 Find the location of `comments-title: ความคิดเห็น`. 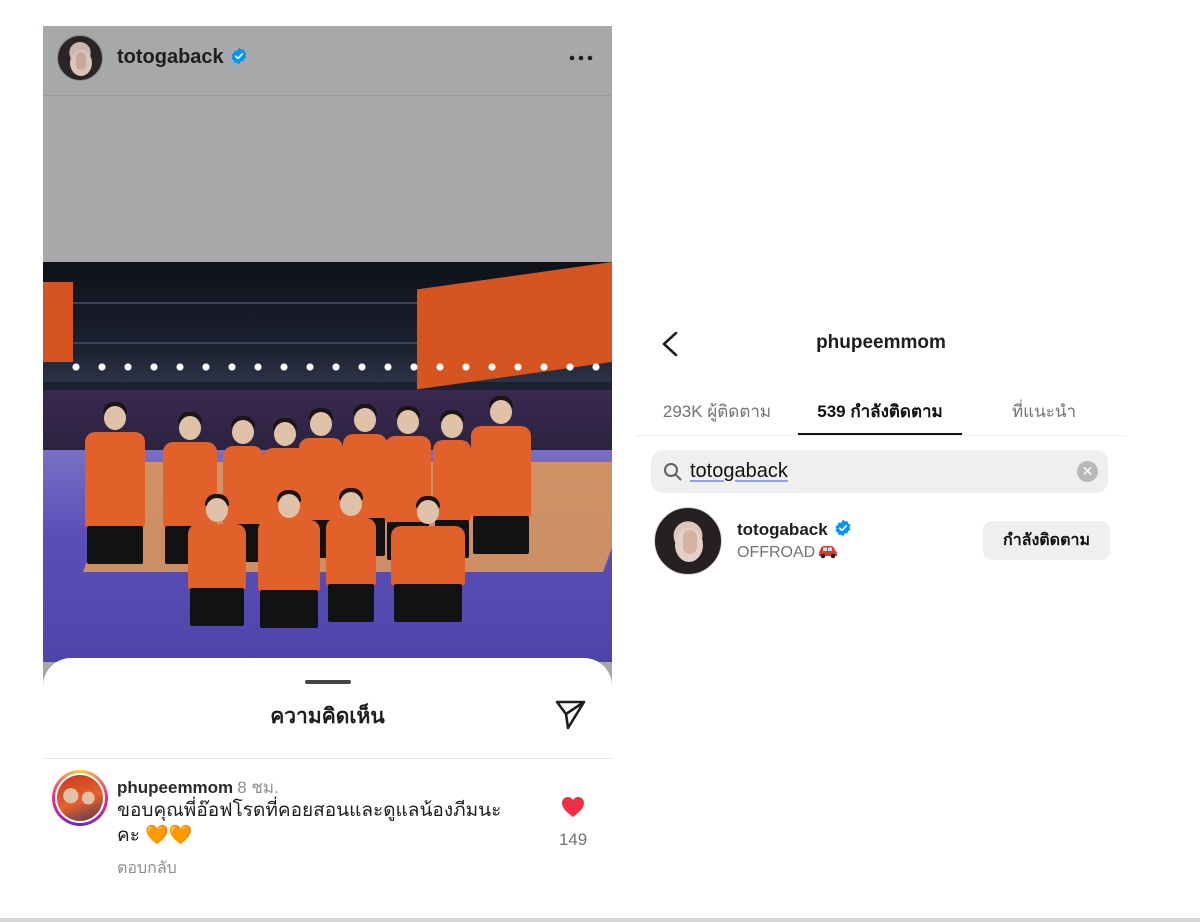

comments-title: ความคิดเห็น is located at coordinates (327, 716).